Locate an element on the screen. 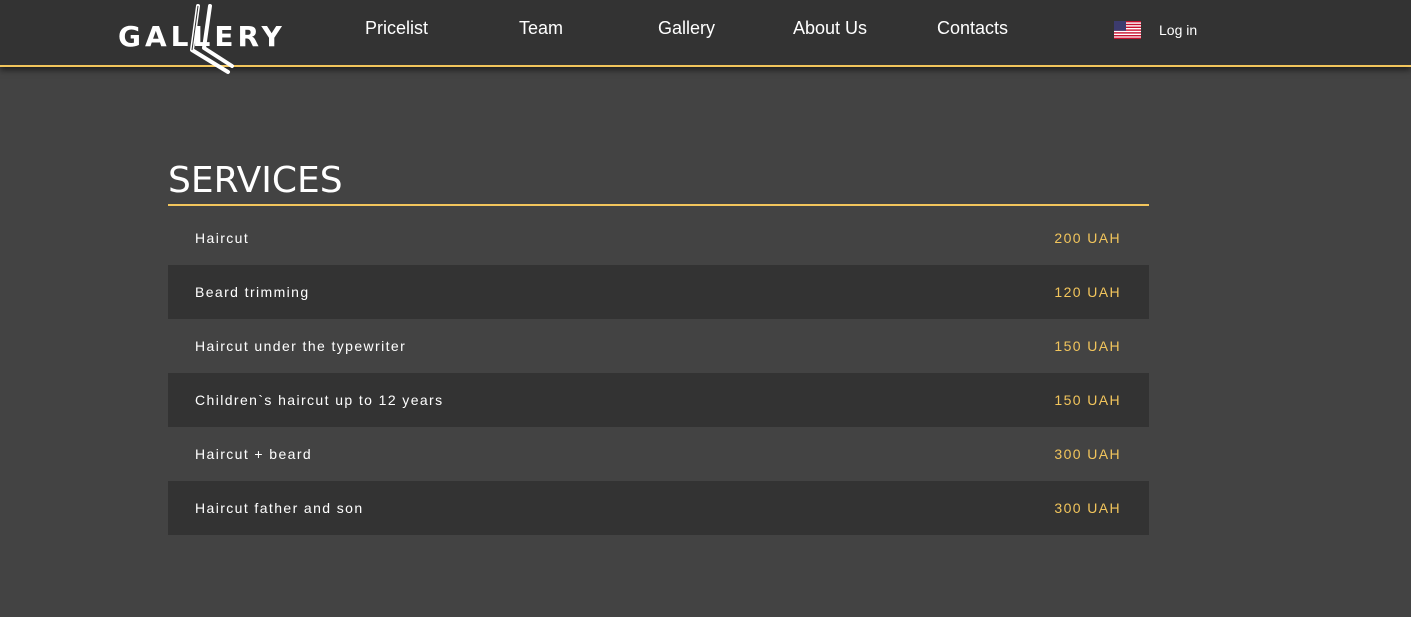 The image size is (1411, 617). service-name: Children`s haircut up to 12 years is located at coordinates (319, 400).